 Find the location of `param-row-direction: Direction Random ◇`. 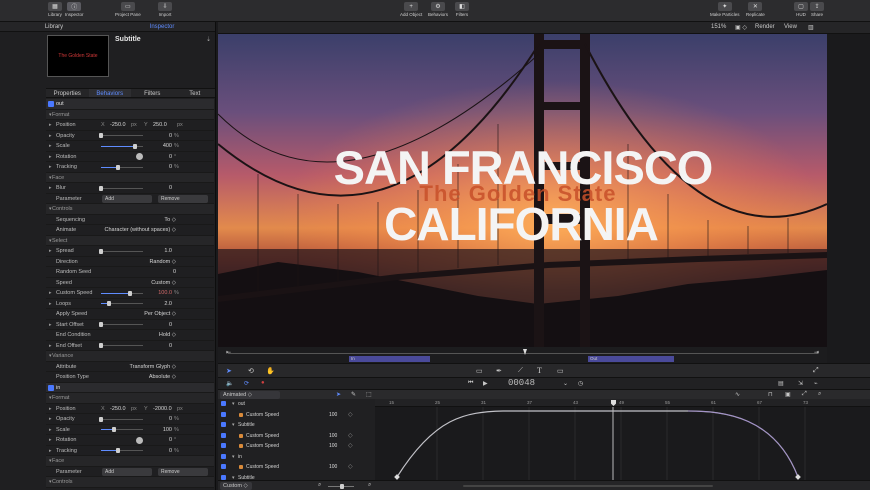

param-row-direction: Direction Random ◇ is located at coordinates (130, 262).